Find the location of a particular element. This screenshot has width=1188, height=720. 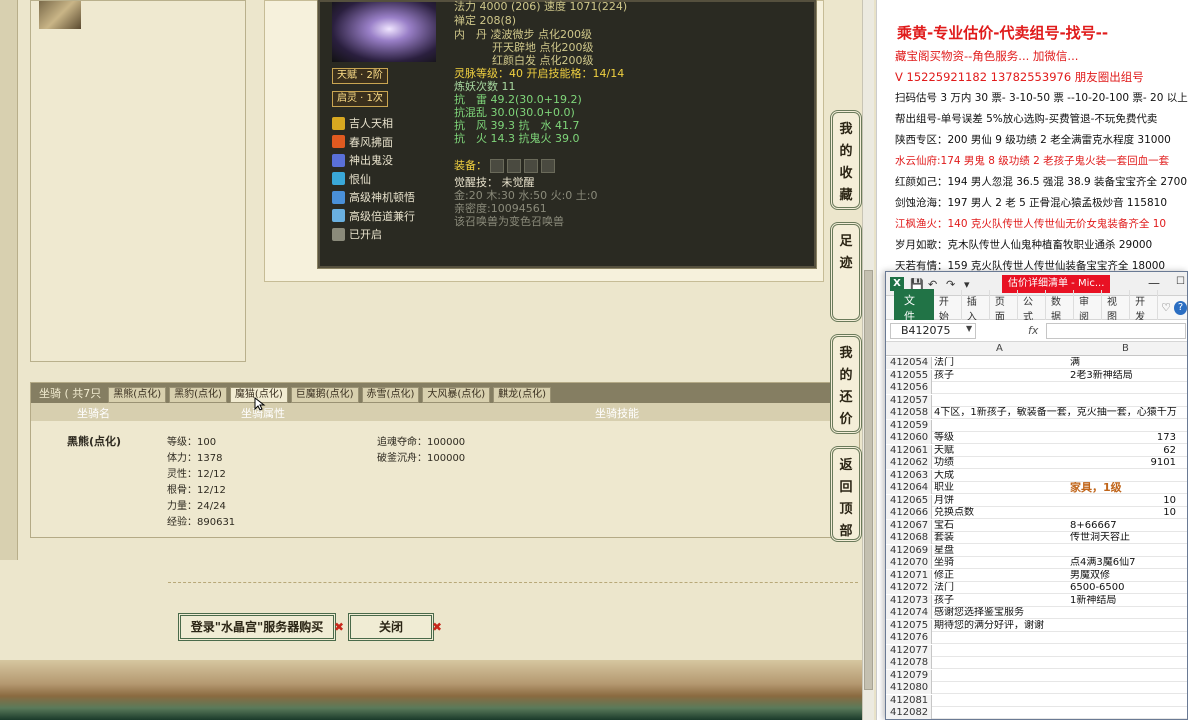

row-number: 412075 is located at coordinates (909, 625).